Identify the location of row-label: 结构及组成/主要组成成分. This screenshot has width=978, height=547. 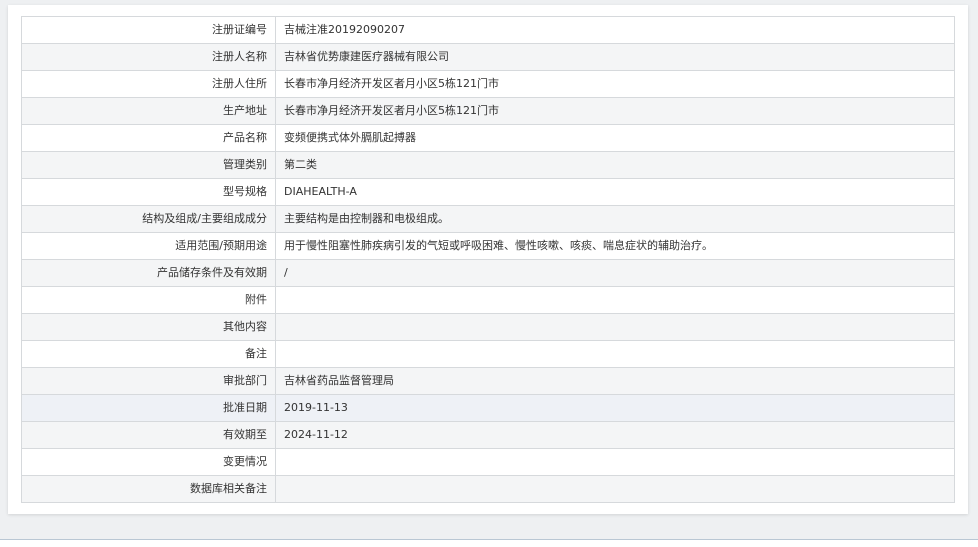
(148, 219).